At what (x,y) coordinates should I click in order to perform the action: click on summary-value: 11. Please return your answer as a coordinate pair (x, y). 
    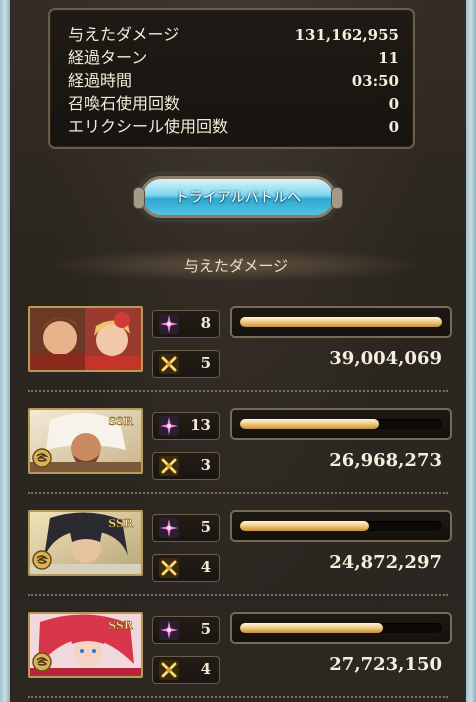
    Looking at the image, I should click on (388, 58).